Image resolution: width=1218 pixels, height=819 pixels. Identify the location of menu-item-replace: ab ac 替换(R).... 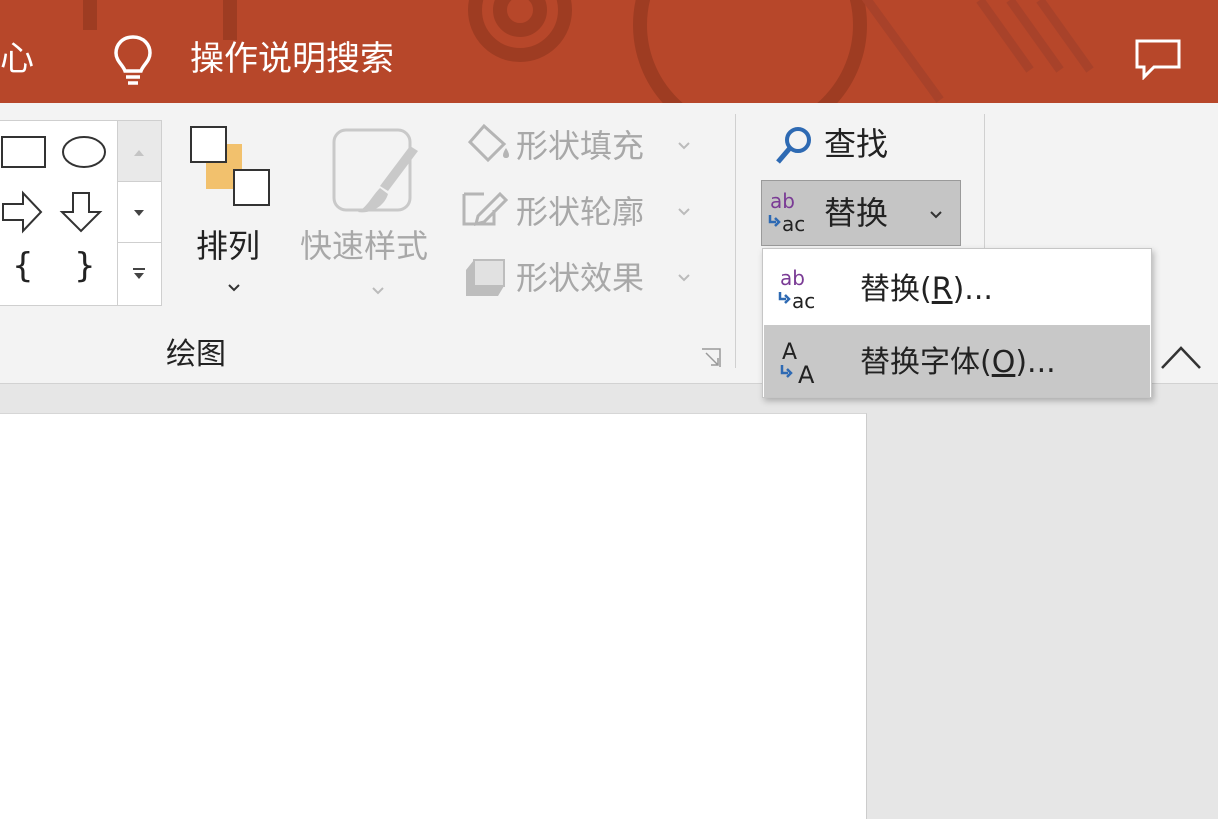
(957, 288).